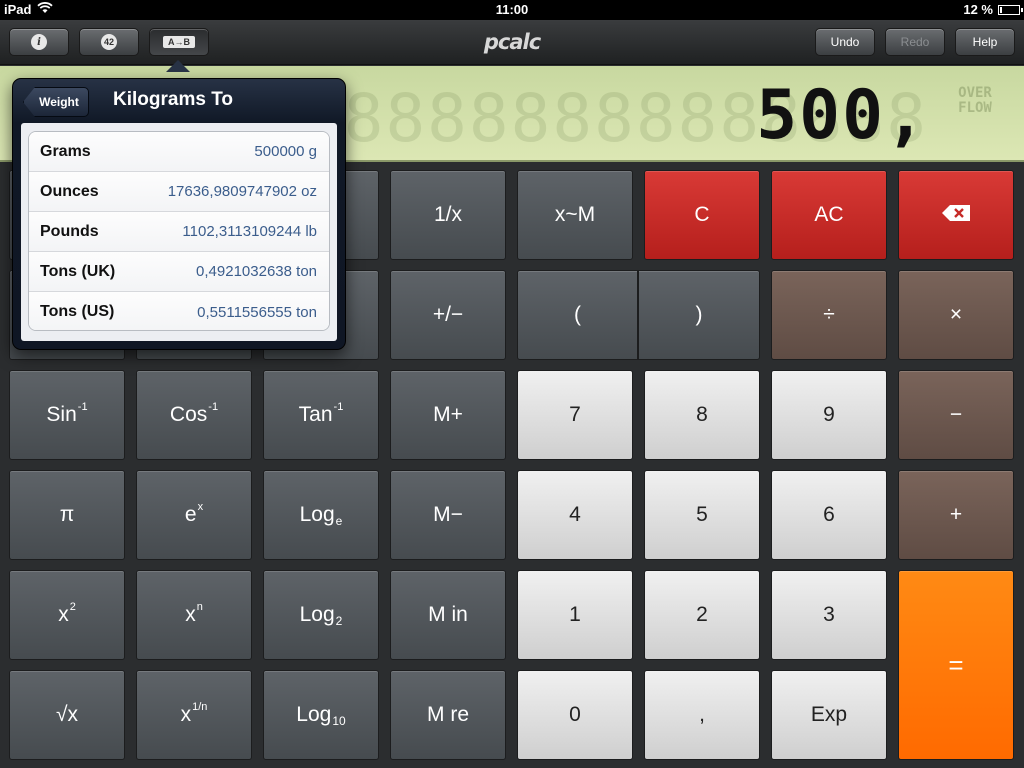 The image size is (1024, 768). Describe the element at coordinates (285, 151) in the screenshot. I see `unit-value: 500000 g` at that location.